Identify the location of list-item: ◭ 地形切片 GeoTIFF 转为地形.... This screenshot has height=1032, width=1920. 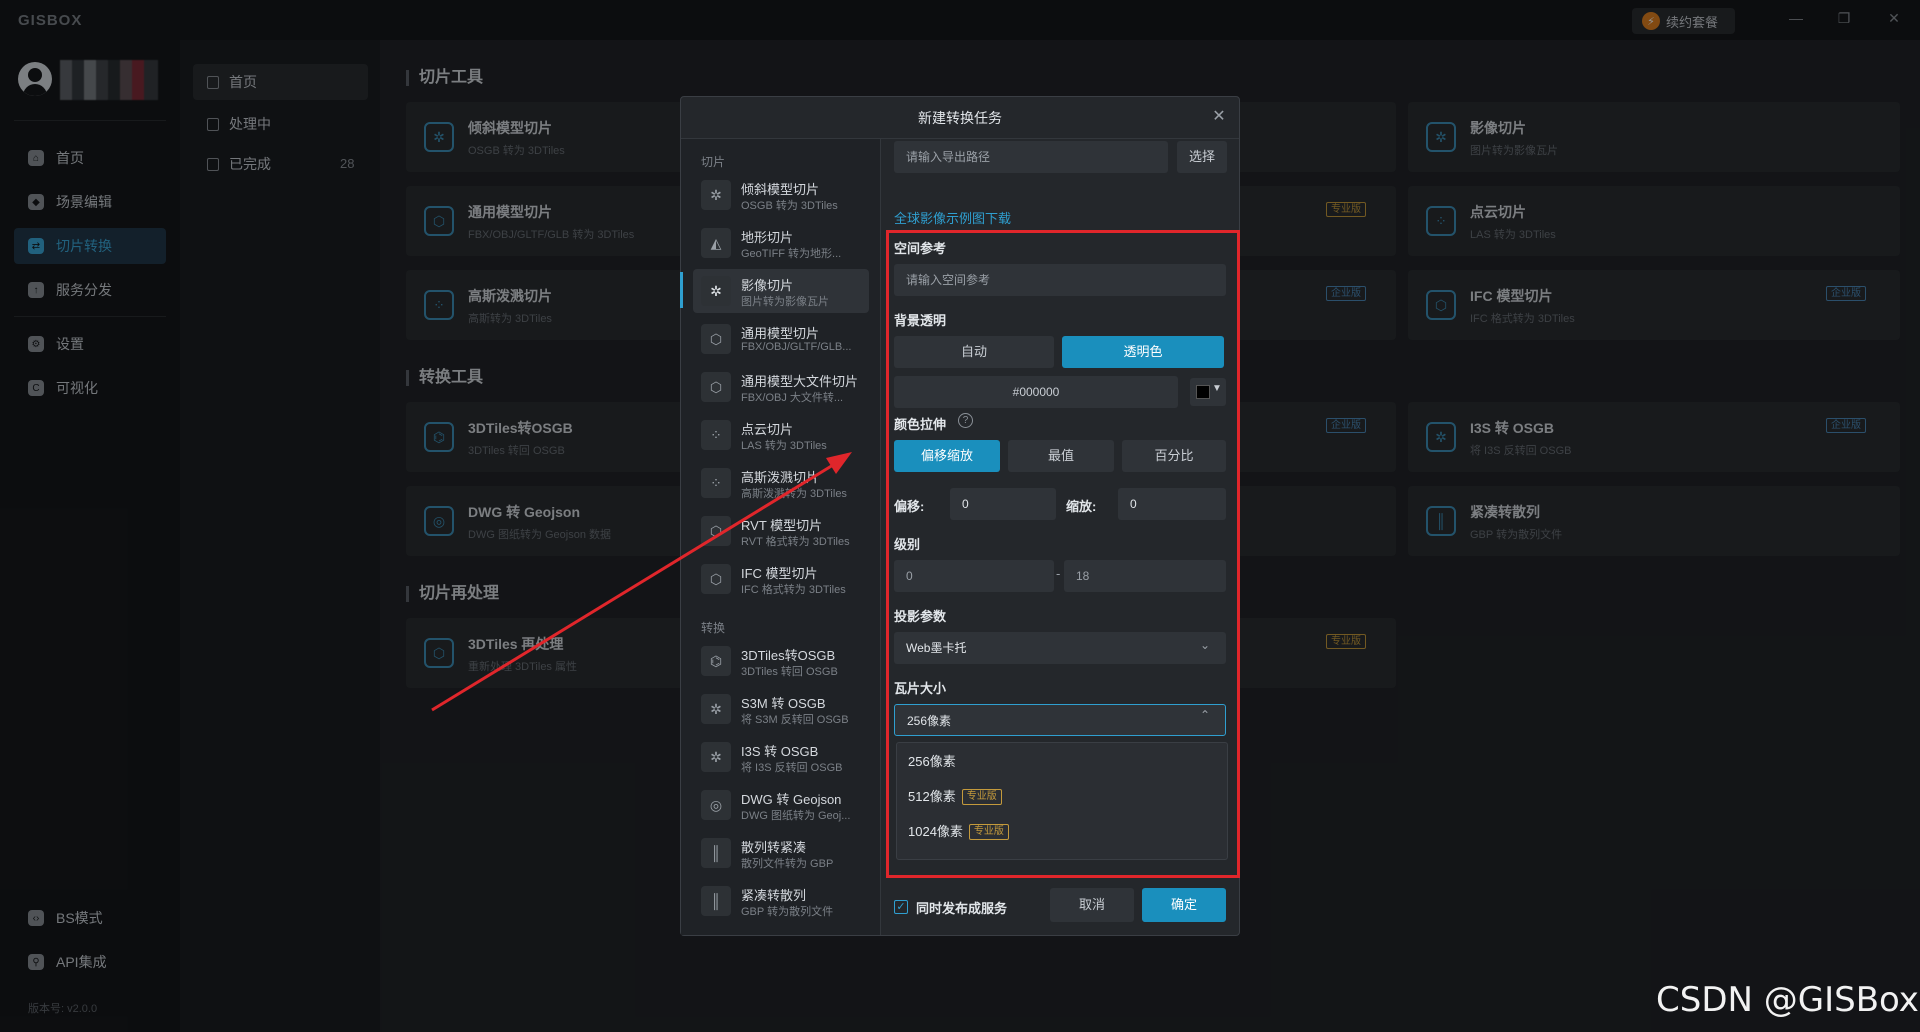
(781, 243).